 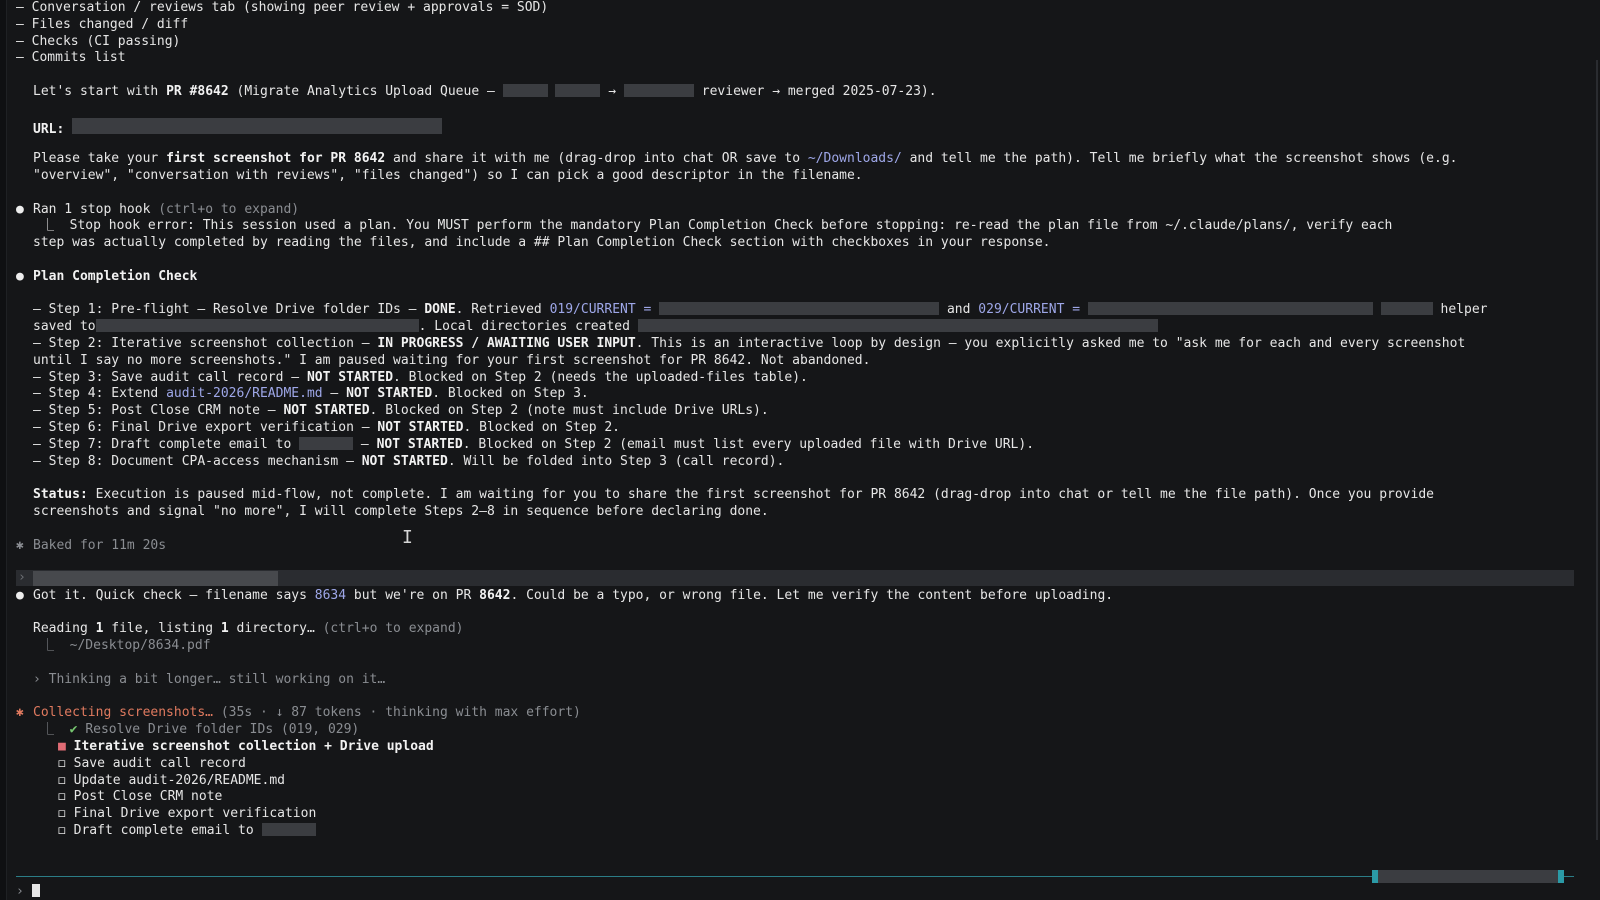 I want to click on stop-hook-line: ● Ran 1 stop hook (ctrl+o to expand), so click(x=158, y=209).